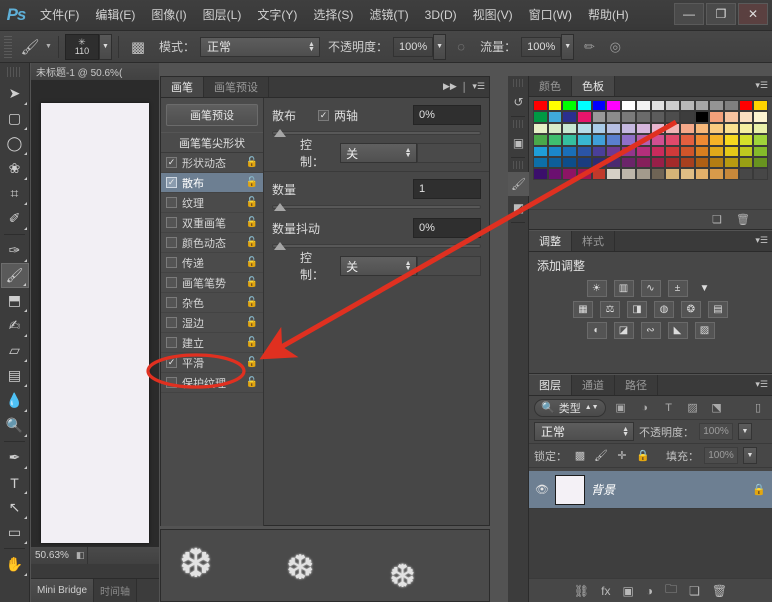  Describe the element at coordinates (550, 241) in the screenshot. I see `tab-adjustments: 调整` at that location.